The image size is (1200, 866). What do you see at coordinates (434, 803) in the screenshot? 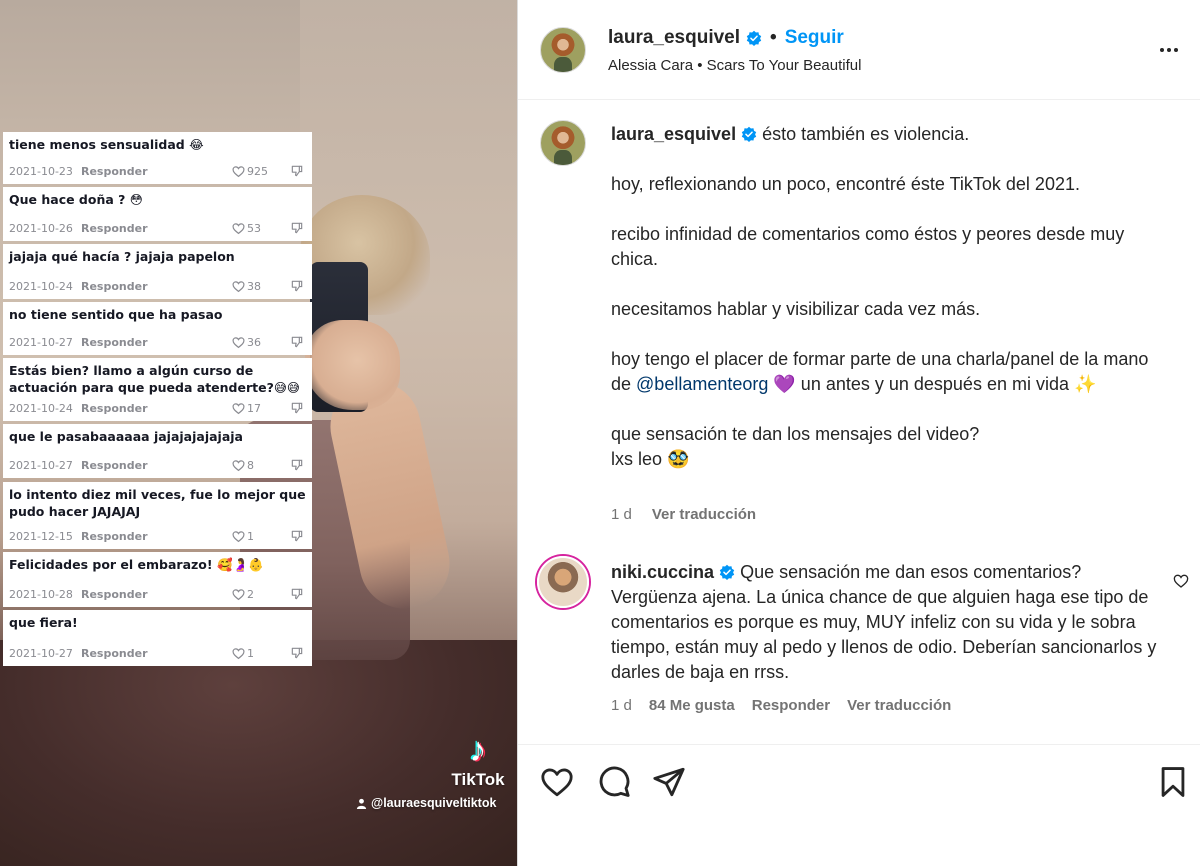
I see `tiktok-handle-text: @lauraesquiveltiktok` at bounding box center [434, 803].